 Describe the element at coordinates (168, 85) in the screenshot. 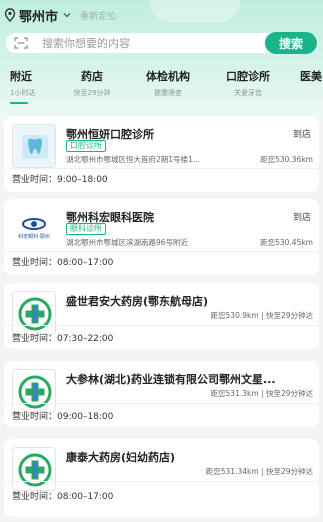

I see `tab-checkup: 体检机构 健康筛查` at that location.